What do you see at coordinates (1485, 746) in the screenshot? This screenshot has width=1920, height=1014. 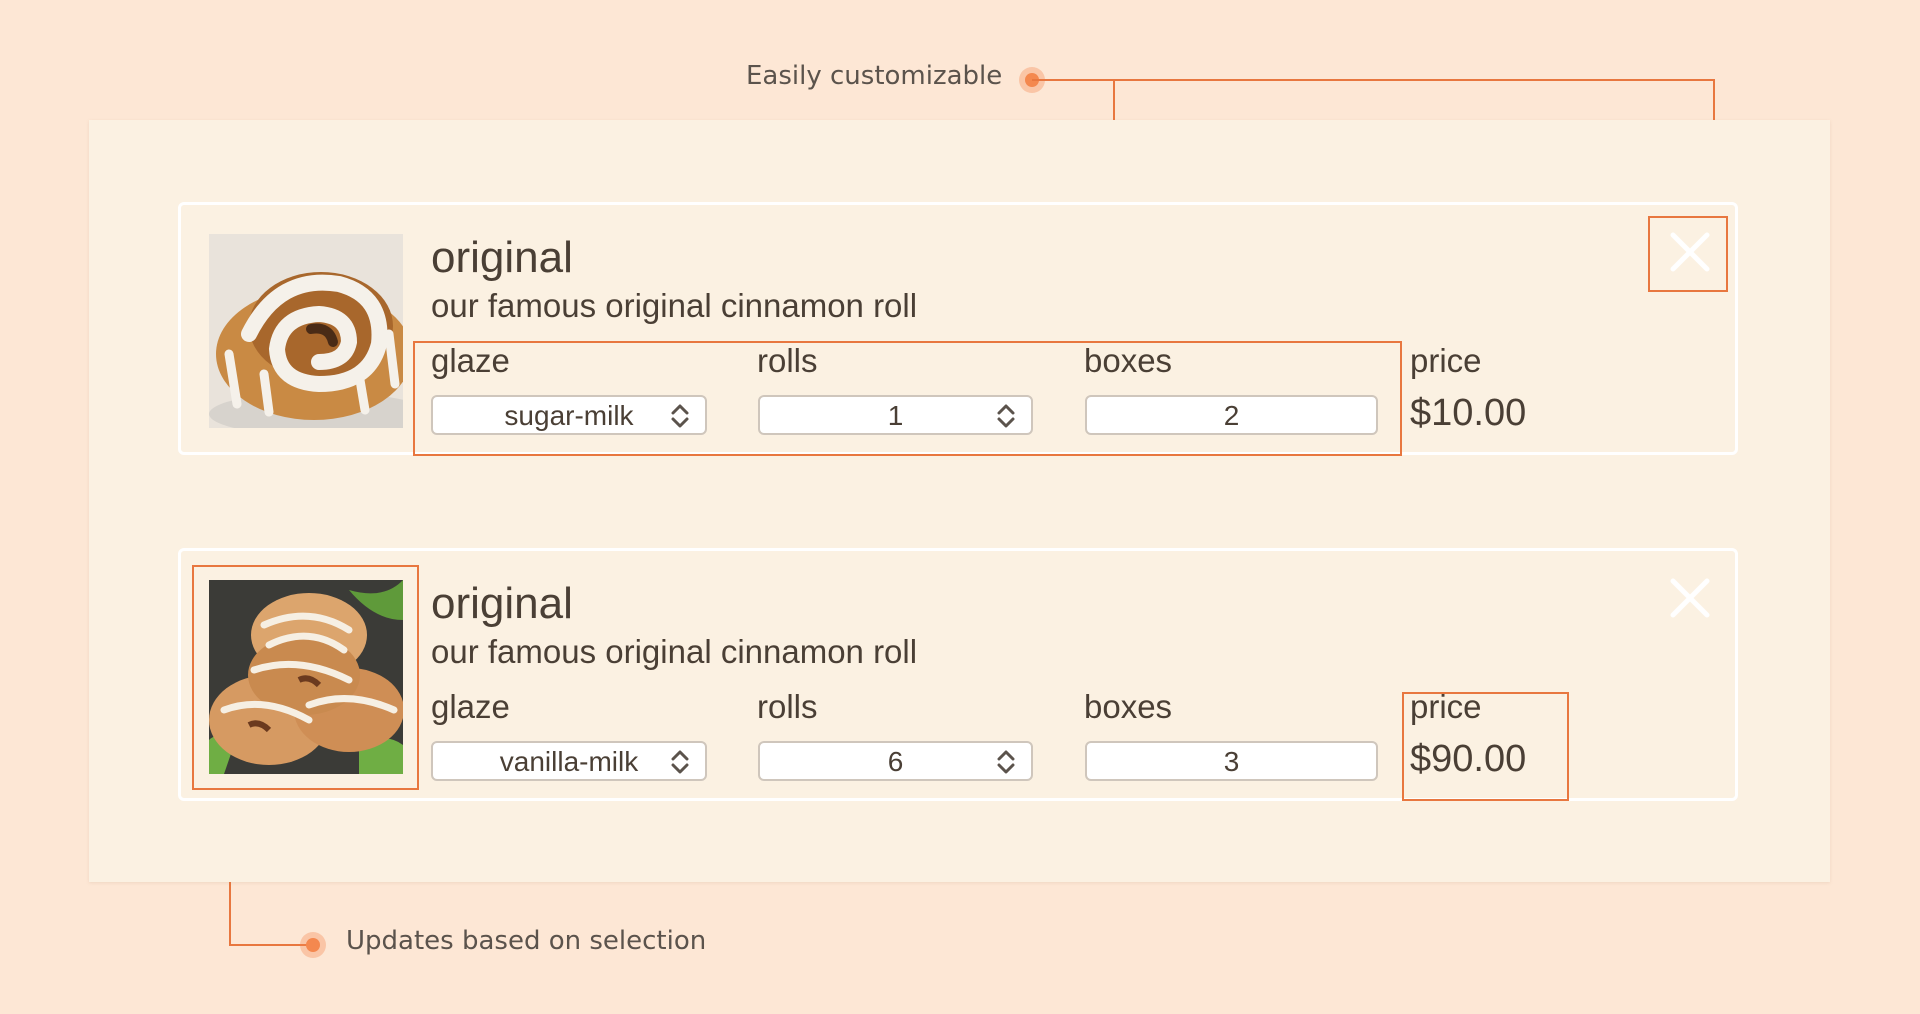 I see `highlight-price` at bounding box center [1485, 746].